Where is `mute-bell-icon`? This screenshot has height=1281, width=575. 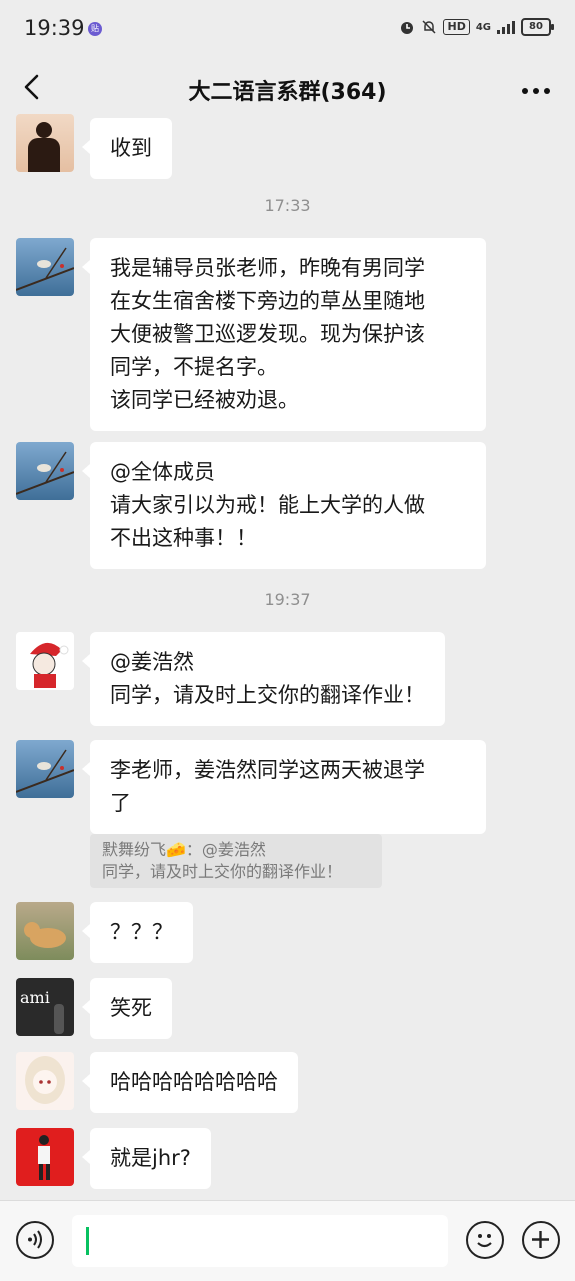 mute-bell-icon is located at coordinates (429, 27).